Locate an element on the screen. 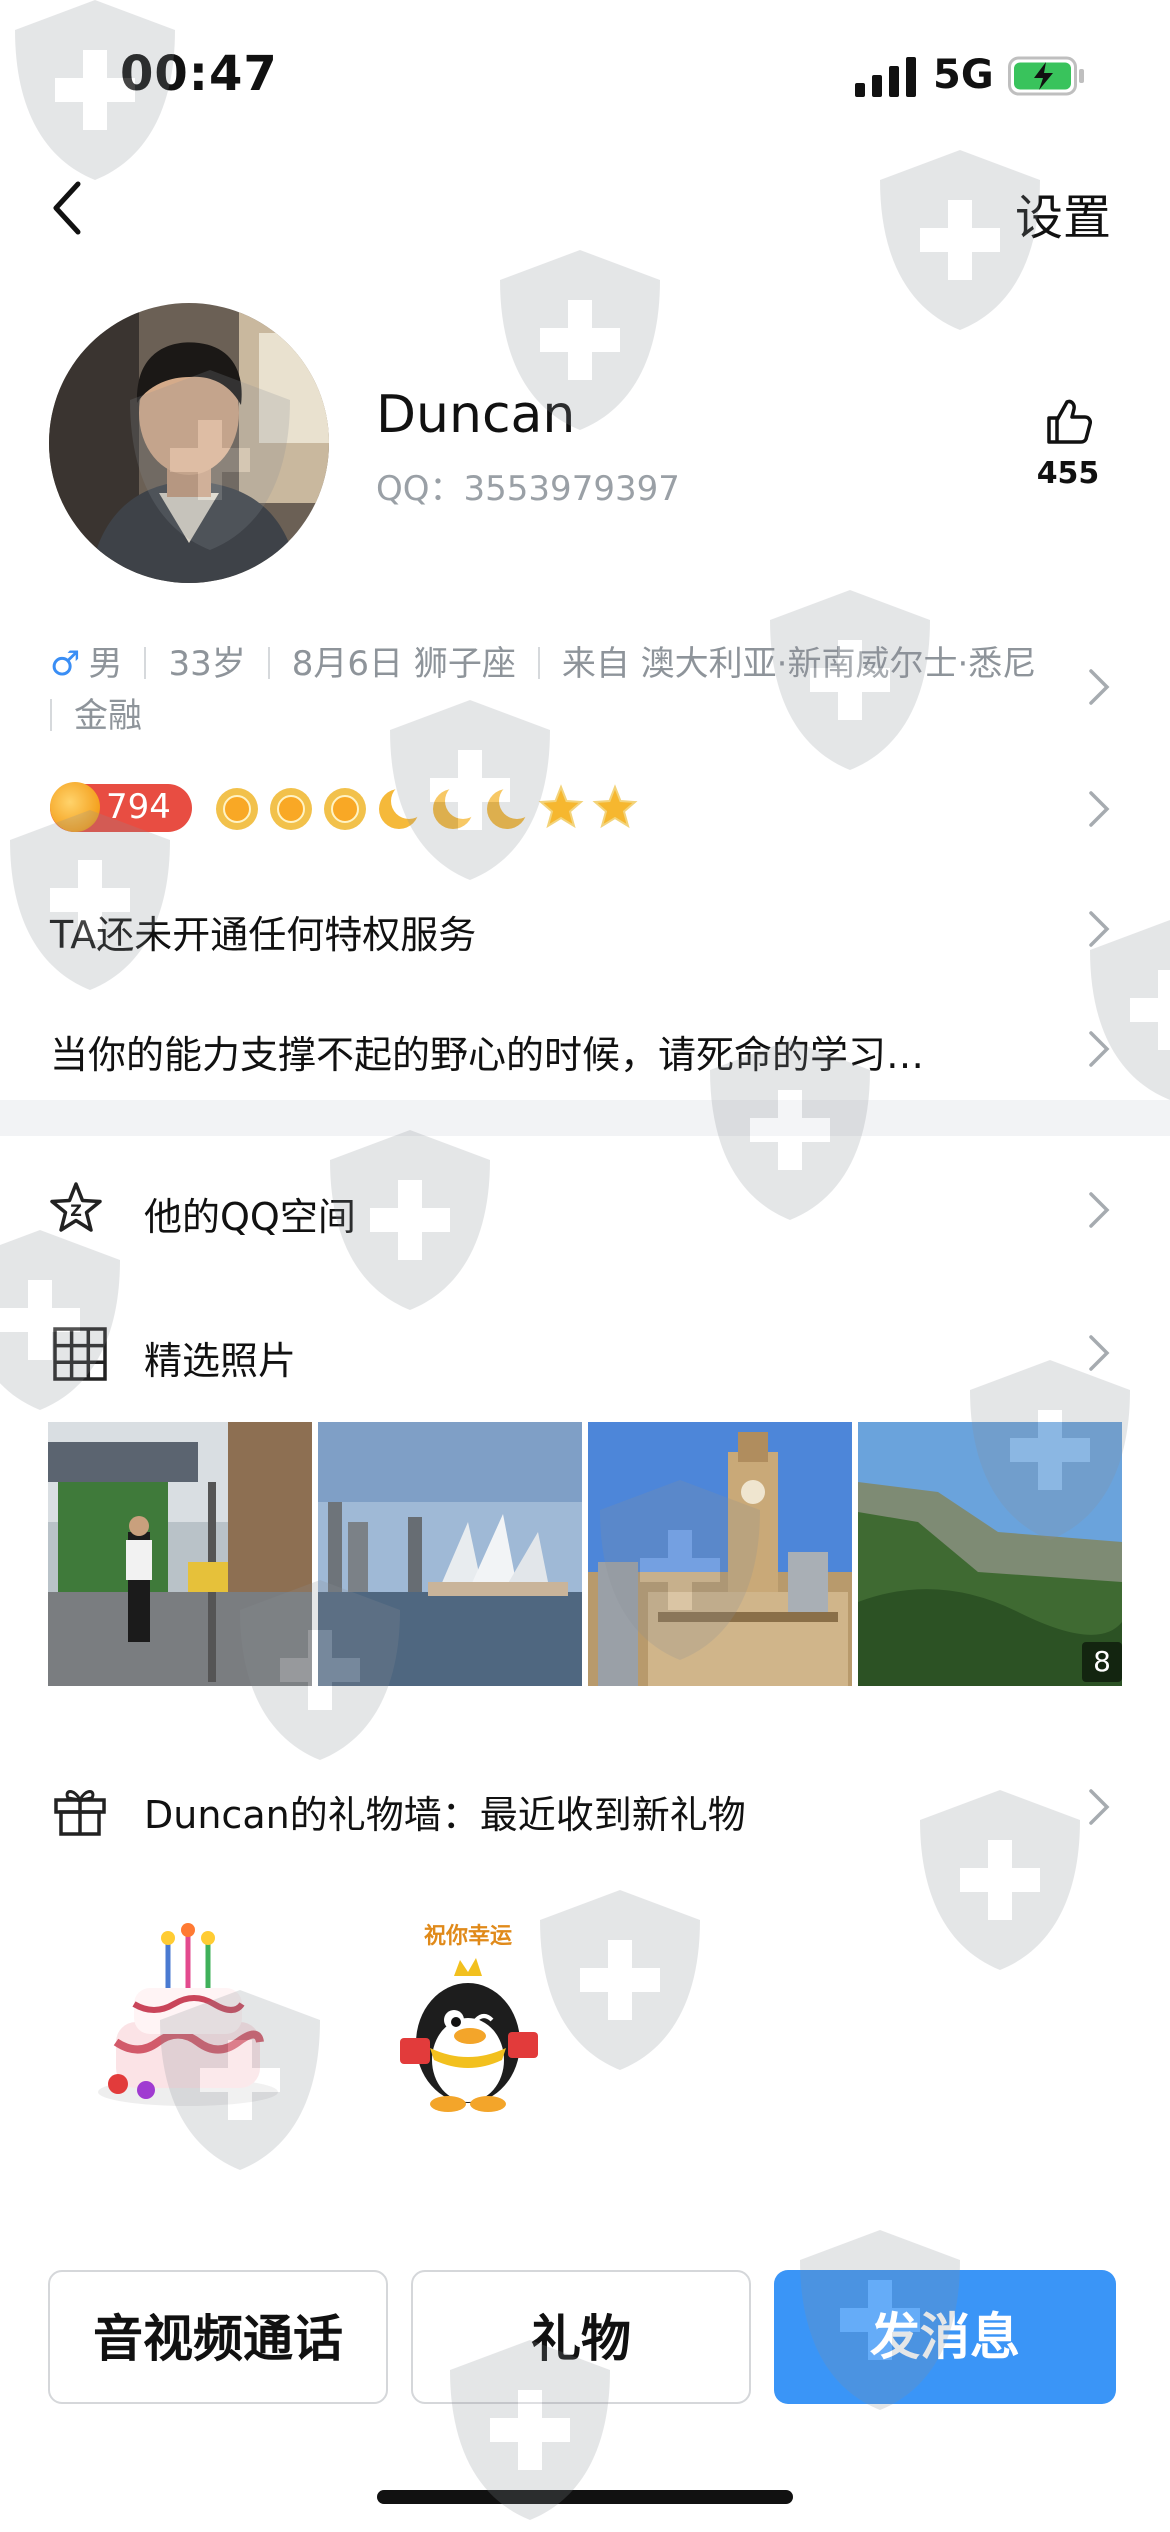 This screenshot has width=1170, height=2532. like-count: 455 is located at coordinates (1068, 473).